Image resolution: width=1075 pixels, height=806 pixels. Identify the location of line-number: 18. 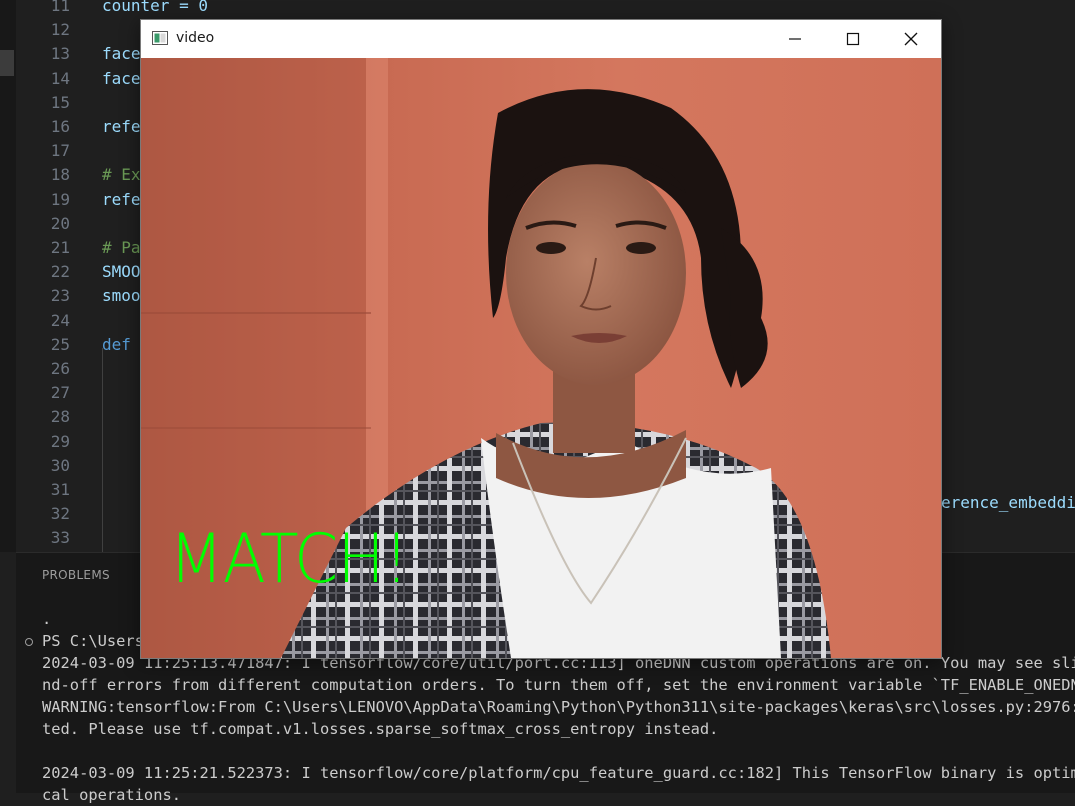
(60, 175).